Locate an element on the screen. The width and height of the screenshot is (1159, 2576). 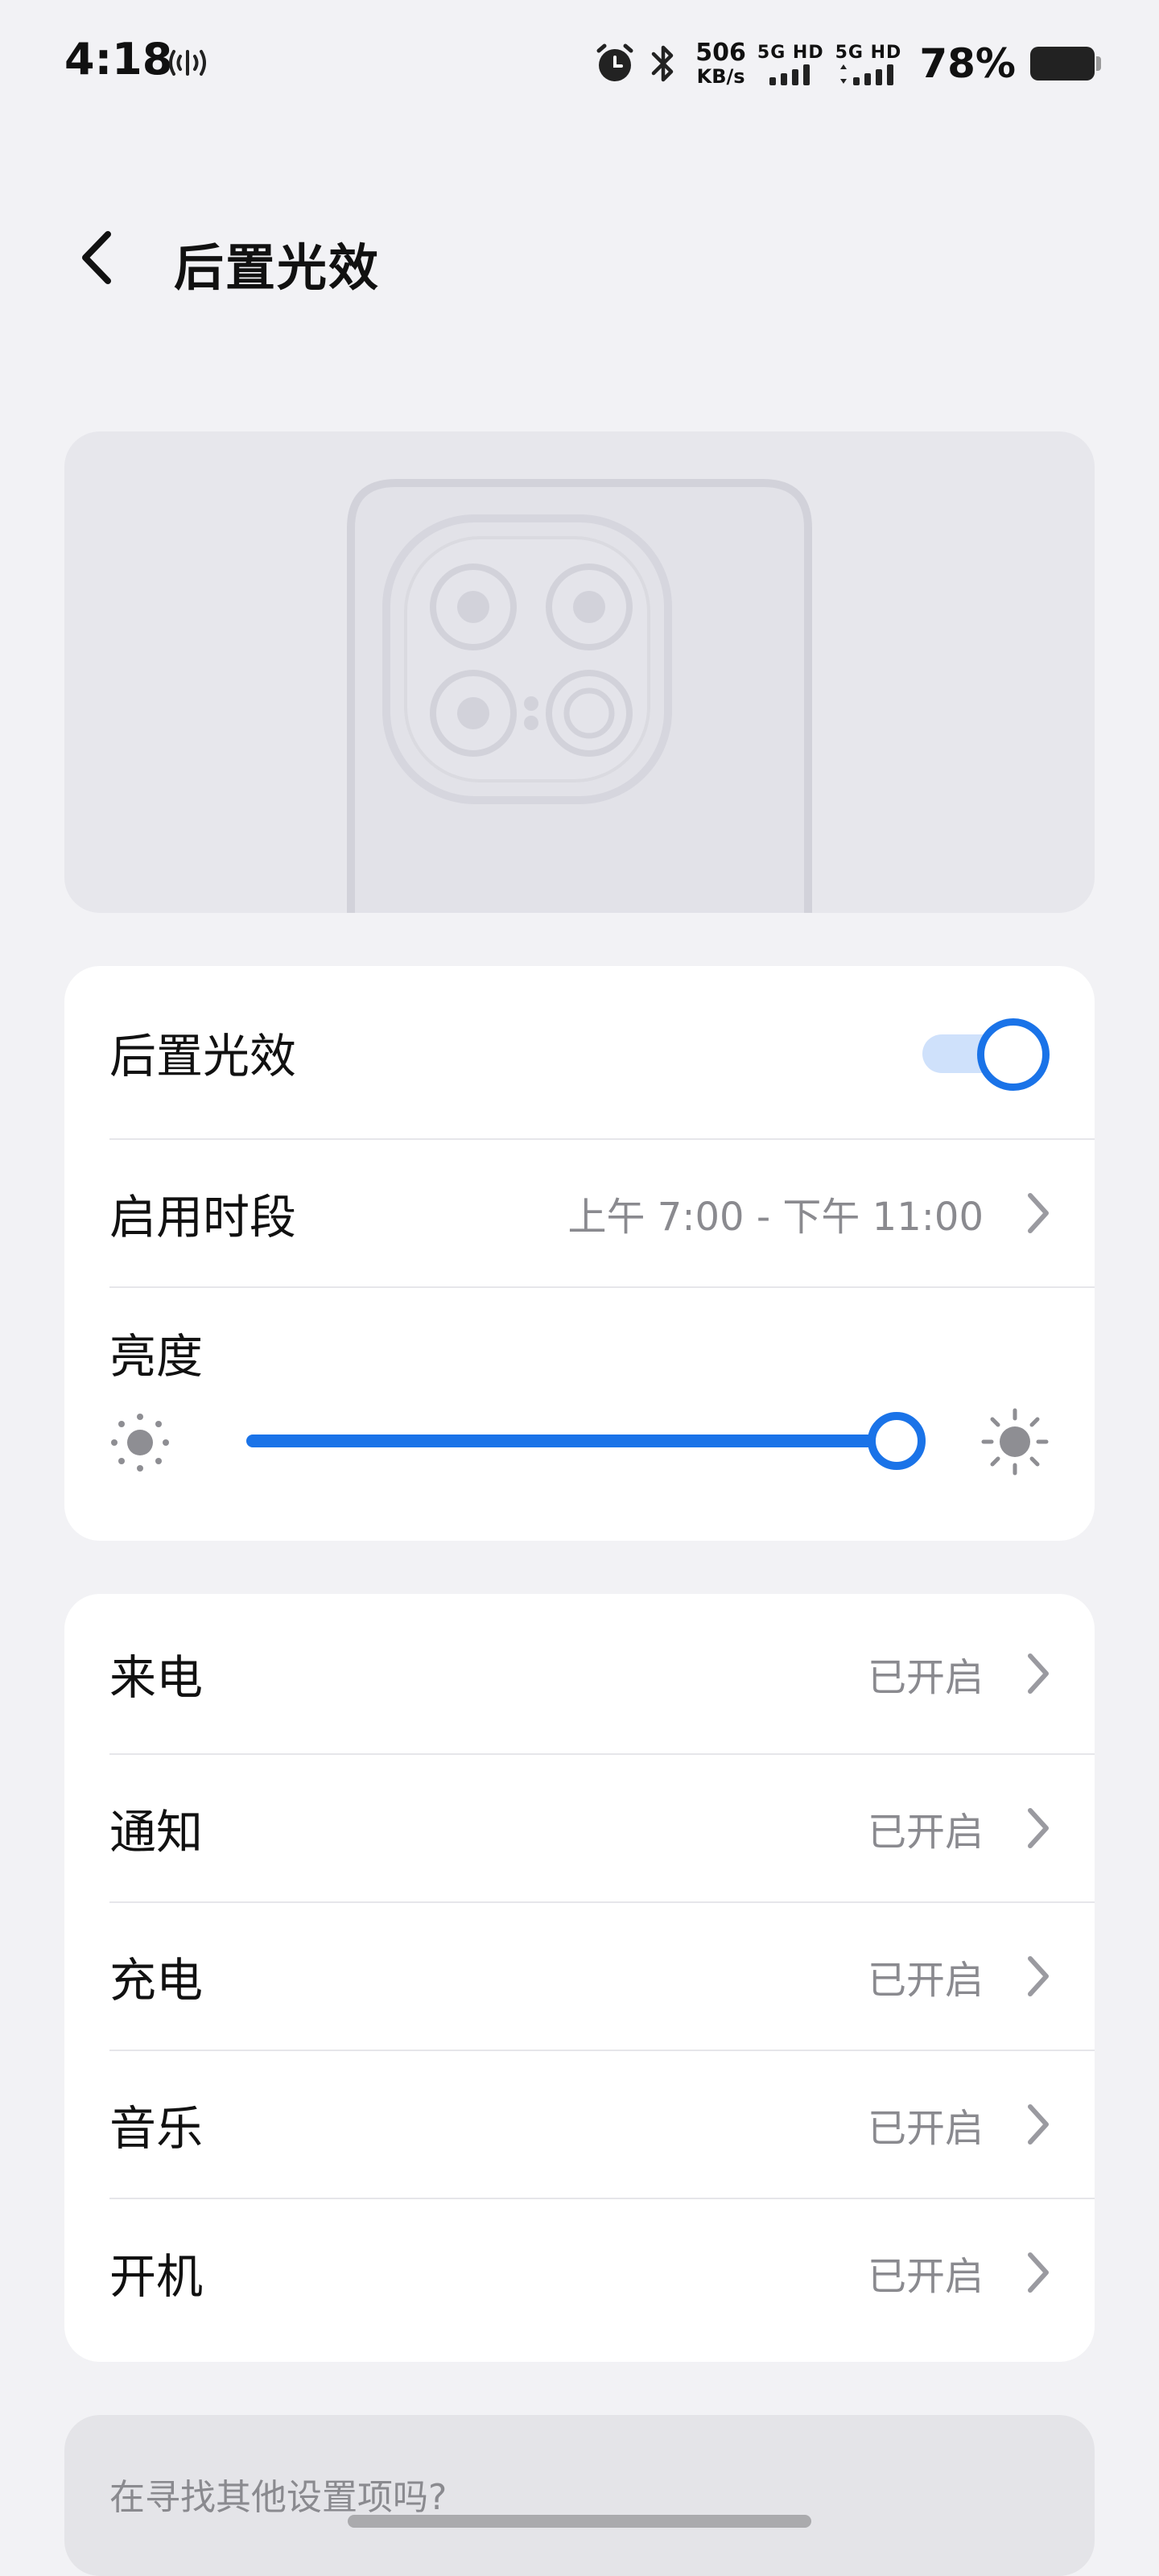
signal-bars-icon is located at coordinates (789, 74).